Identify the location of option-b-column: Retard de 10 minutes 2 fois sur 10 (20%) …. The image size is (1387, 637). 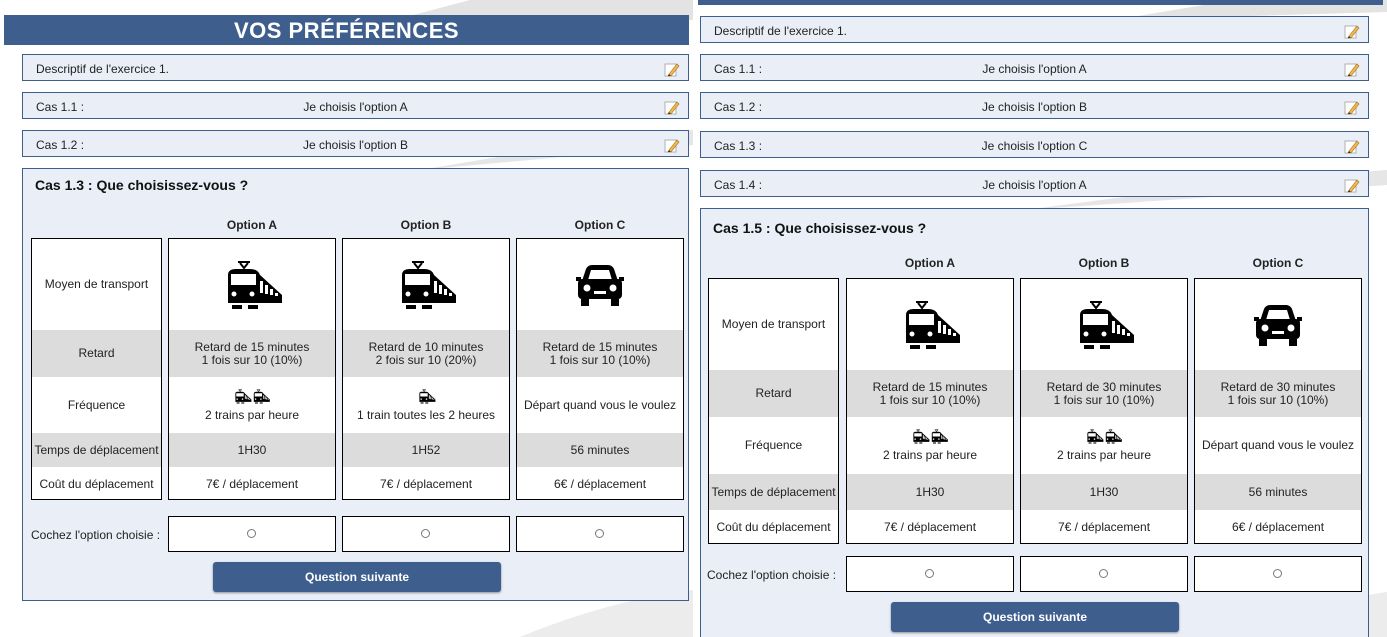
(426, 369).